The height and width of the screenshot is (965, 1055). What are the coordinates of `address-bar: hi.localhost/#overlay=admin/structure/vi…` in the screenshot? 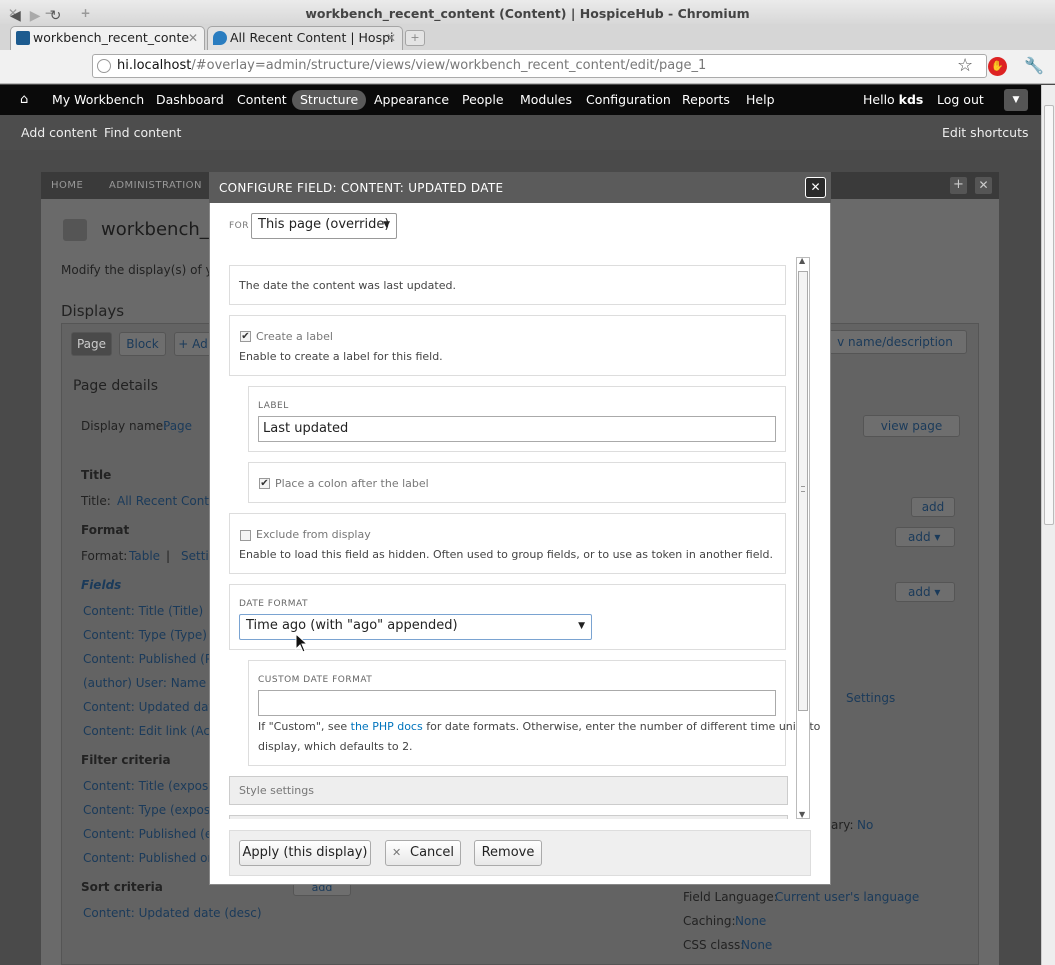 It's located at (539, 66).